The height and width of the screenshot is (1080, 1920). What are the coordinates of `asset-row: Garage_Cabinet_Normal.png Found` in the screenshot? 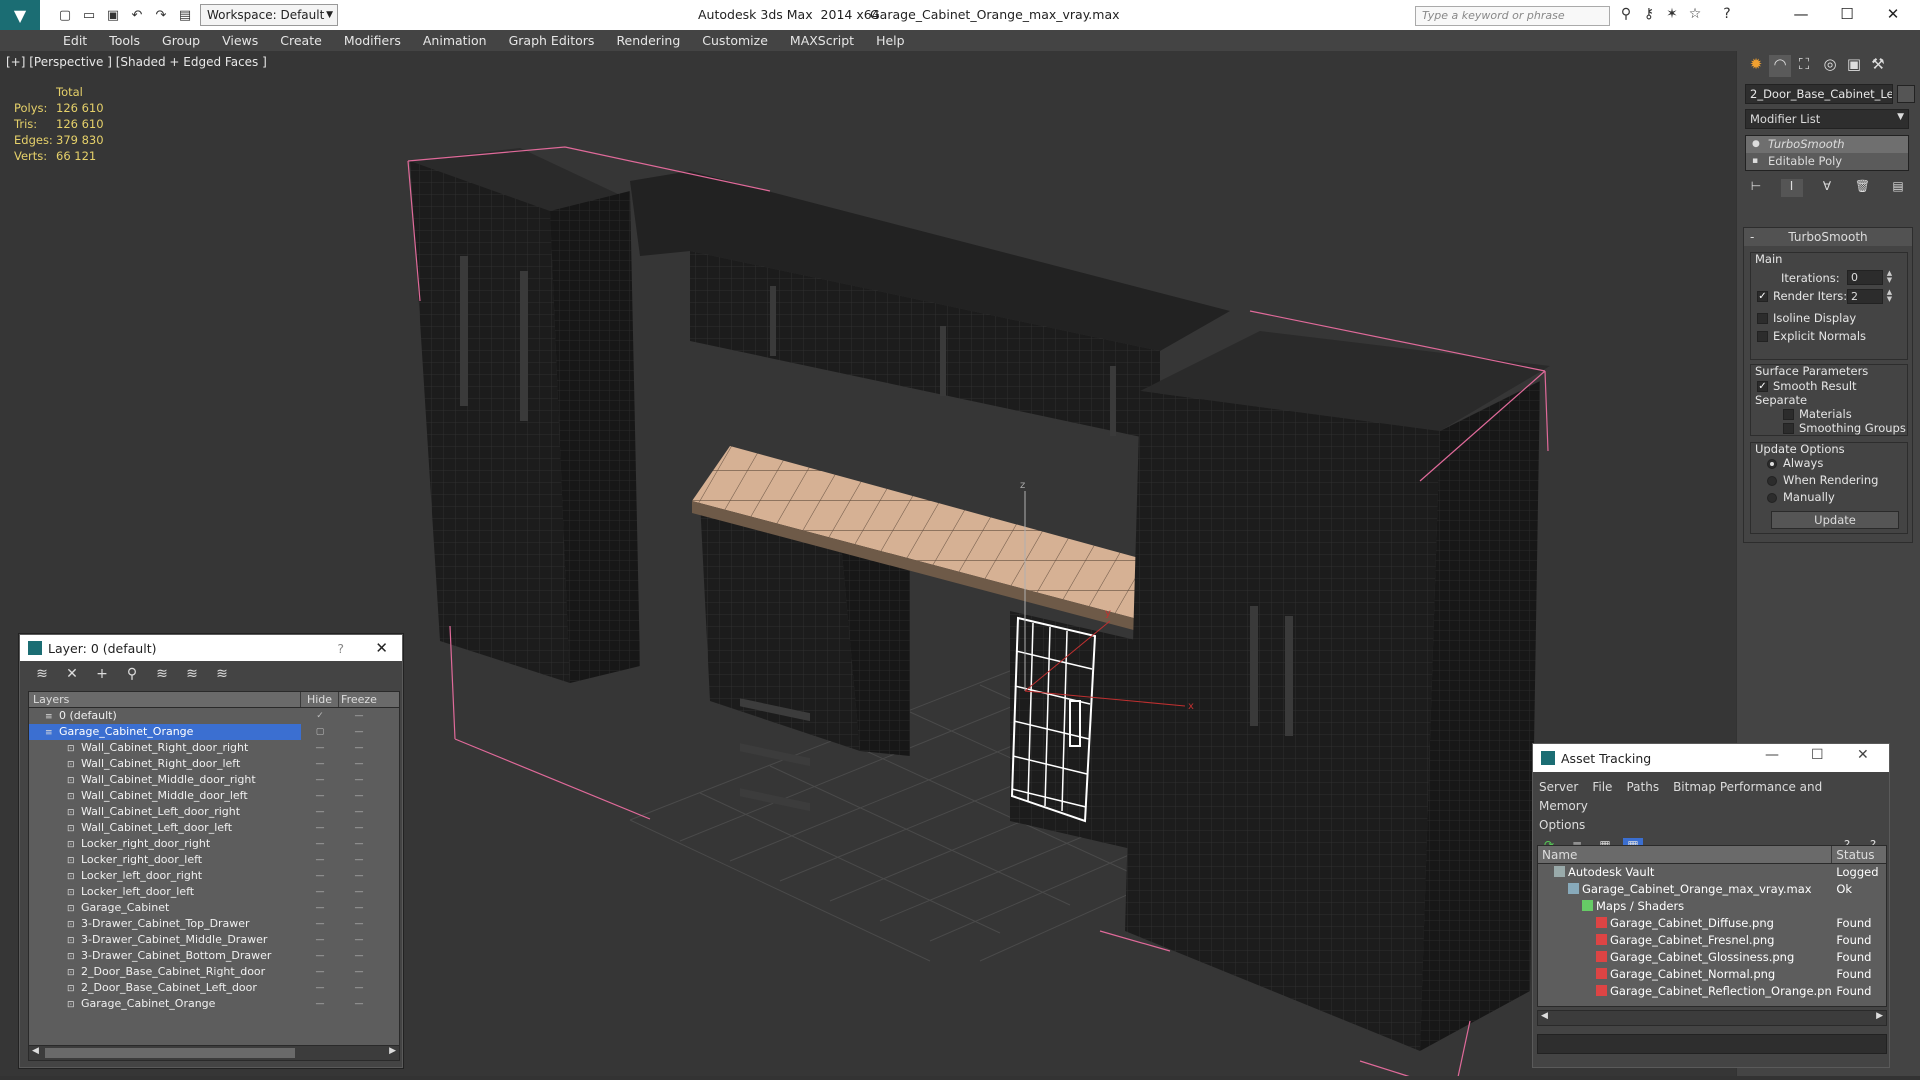 It's located at (1712, 974).